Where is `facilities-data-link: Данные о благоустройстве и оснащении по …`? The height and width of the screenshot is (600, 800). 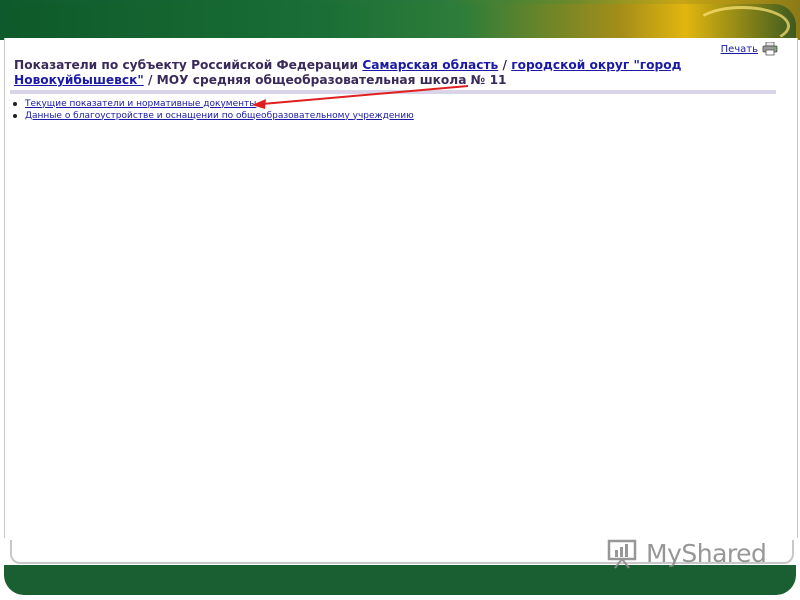
facilities-data-link: Данные о благоустройстве и оснащении по … is located at coordinates (219, 116).